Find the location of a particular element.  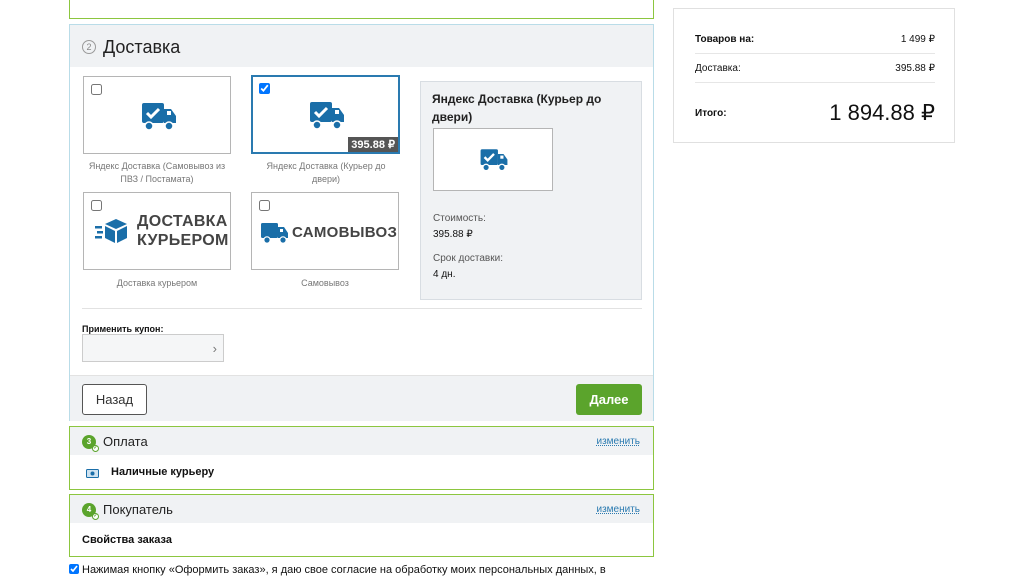

delivery-footer: Назад Далее is located at coordinates (361, 398).